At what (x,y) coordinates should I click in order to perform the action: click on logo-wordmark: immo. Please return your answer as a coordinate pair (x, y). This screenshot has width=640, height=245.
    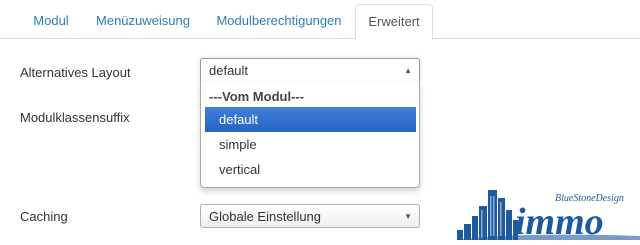
    Looking at the image, I should click on (559, 220).